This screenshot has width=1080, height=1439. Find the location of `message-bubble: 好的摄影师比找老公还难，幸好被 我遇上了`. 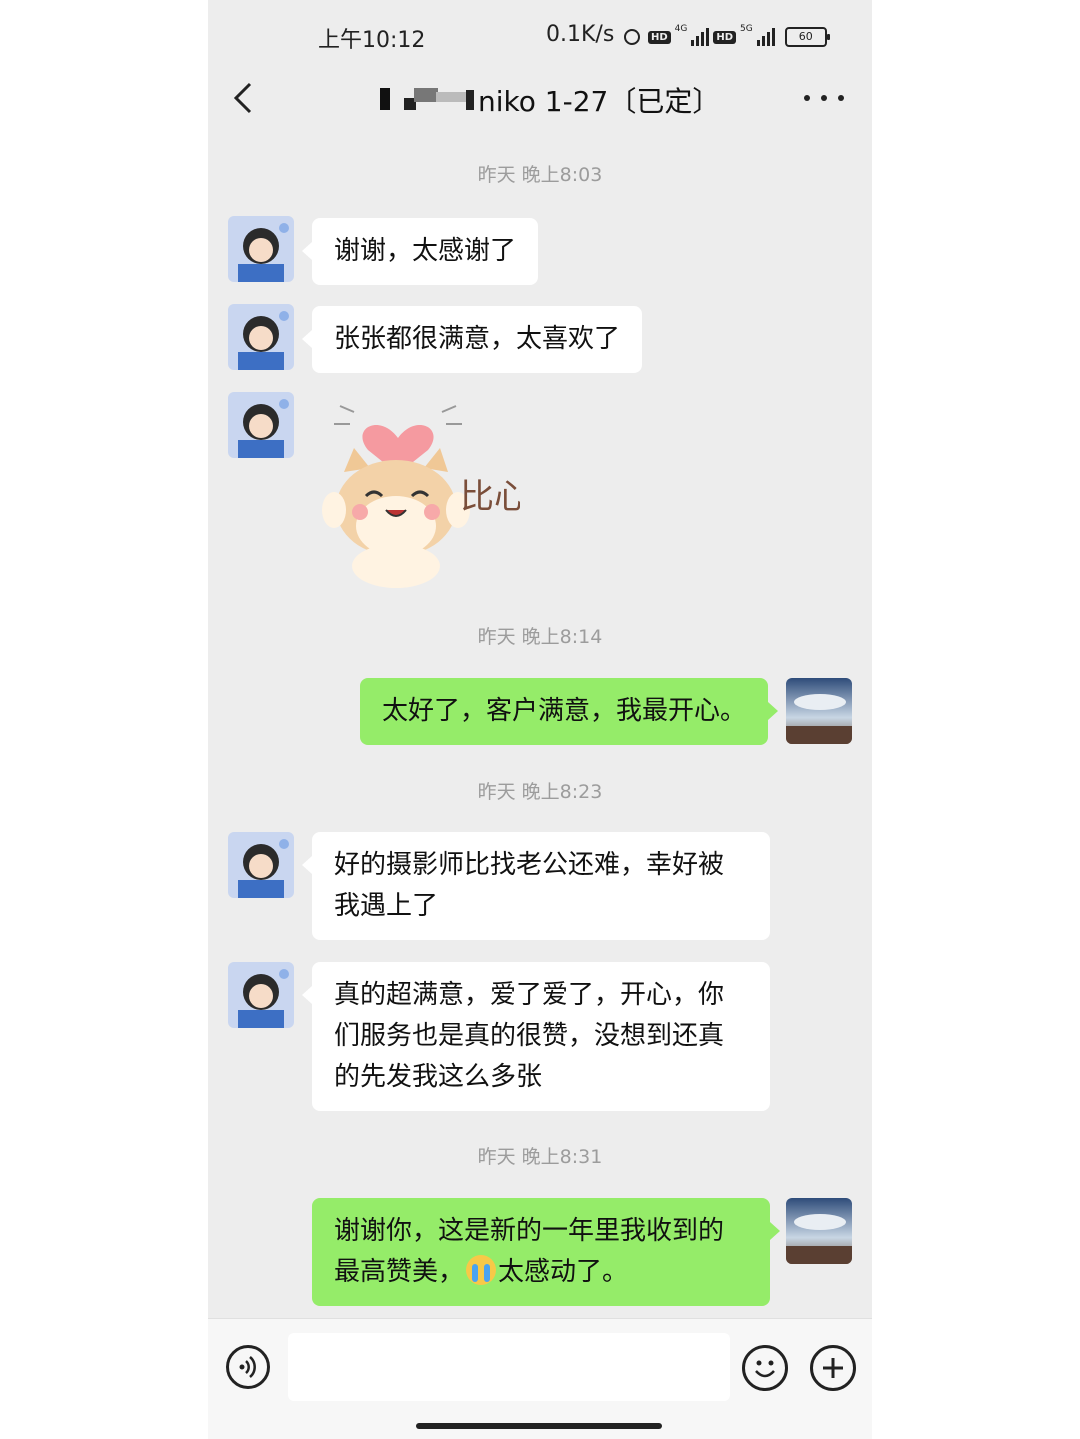

message-bubble: 好的摄影师比找老公还难，幸好被 我遇上了 is located at coordinates (536, 886).